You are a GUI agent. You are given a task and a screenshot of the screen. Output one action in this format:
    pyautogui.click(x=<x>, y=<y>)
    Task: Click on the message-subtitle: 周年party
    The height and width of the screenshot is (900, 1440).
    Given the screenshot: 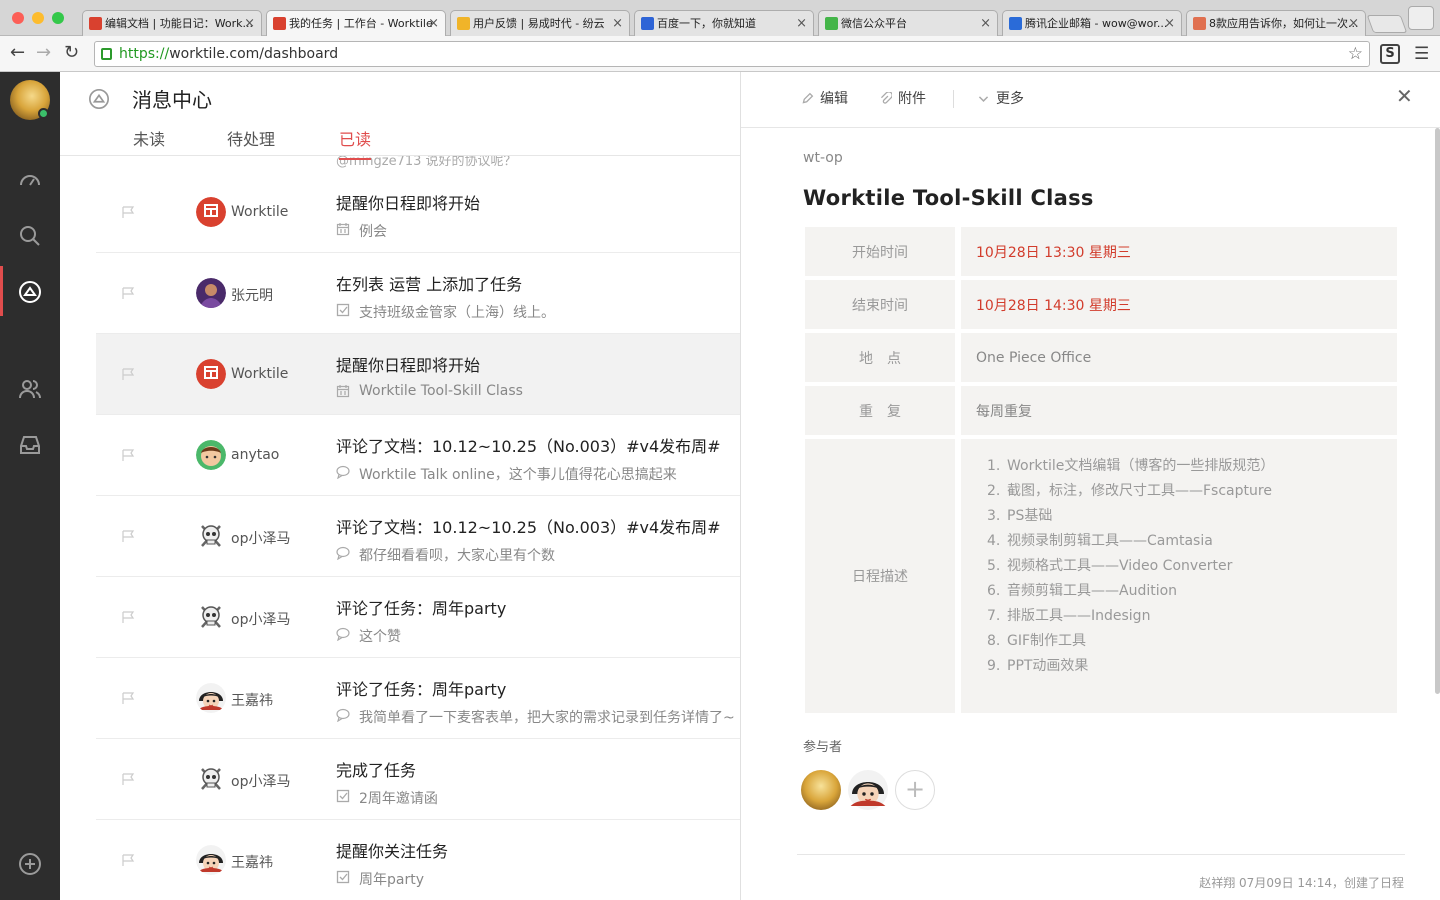 What is the action you would take?
    pyautogui.click(x=391, y=879)
    